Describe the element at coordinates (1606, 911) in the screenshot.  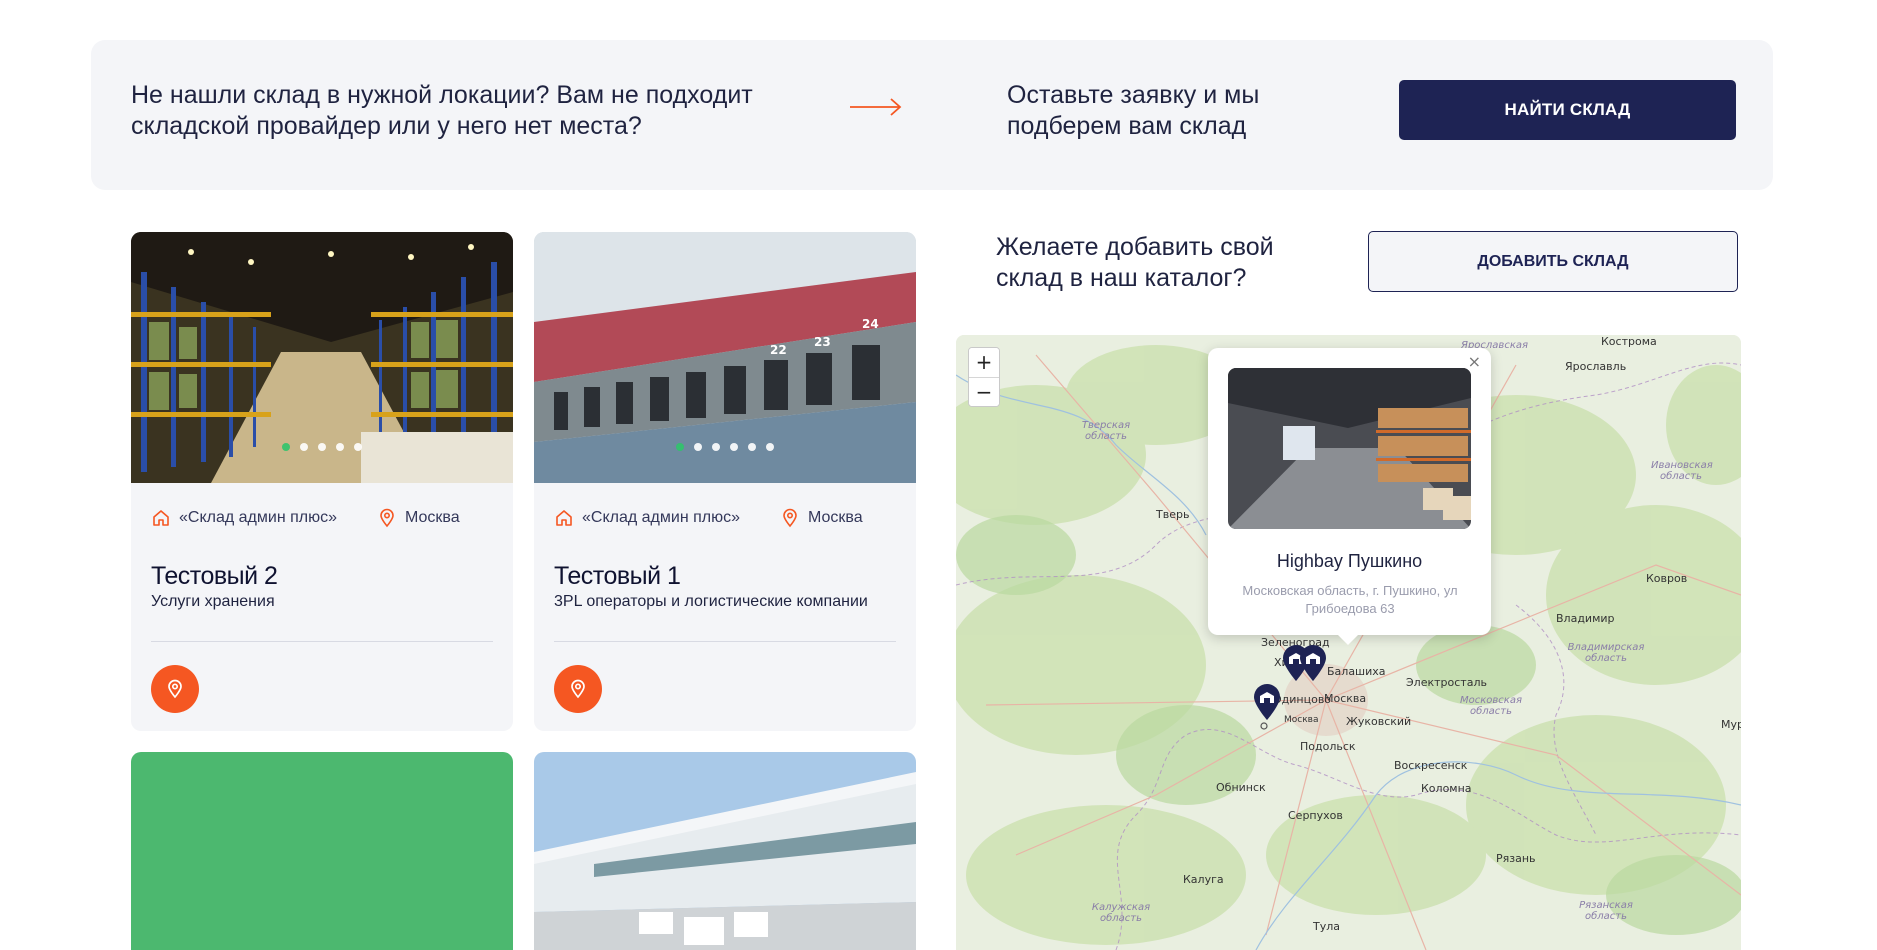
I see `map-label: Рязанская область` at that location.